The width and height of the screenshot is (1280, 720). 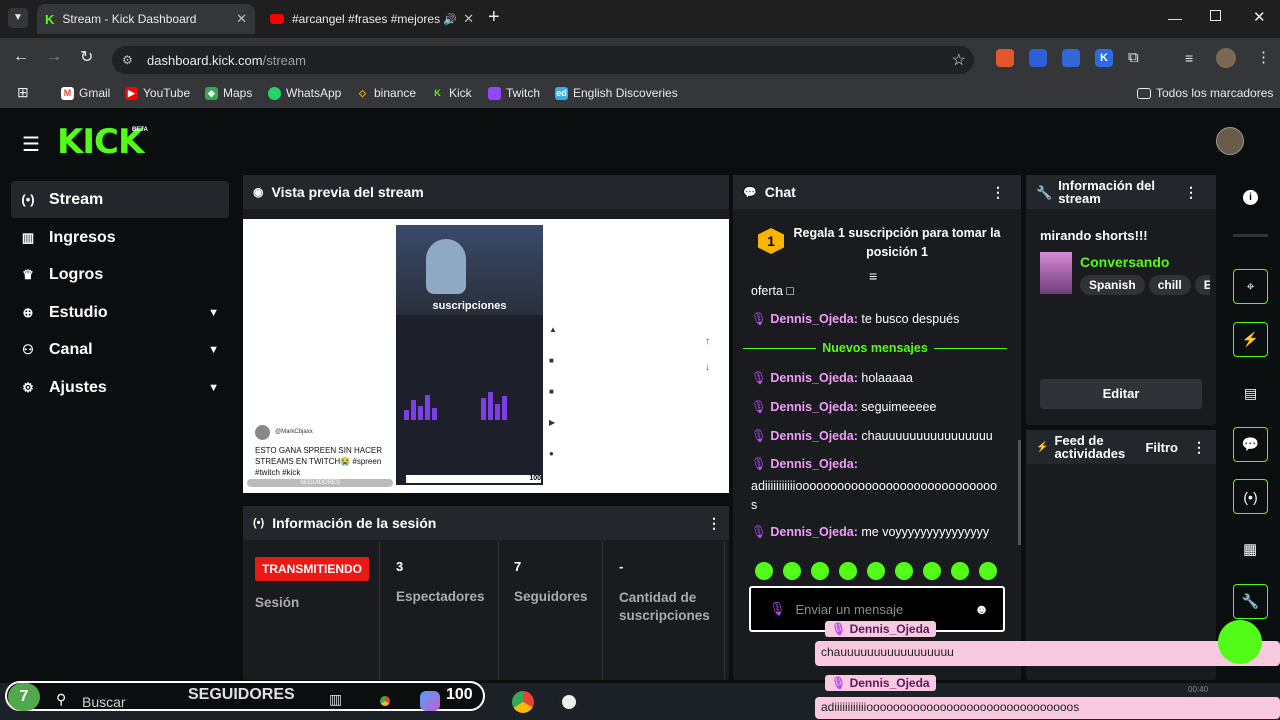 I want to click on nav-estudio: ⊕ Estudio ▼, so click(x=120, y=312).